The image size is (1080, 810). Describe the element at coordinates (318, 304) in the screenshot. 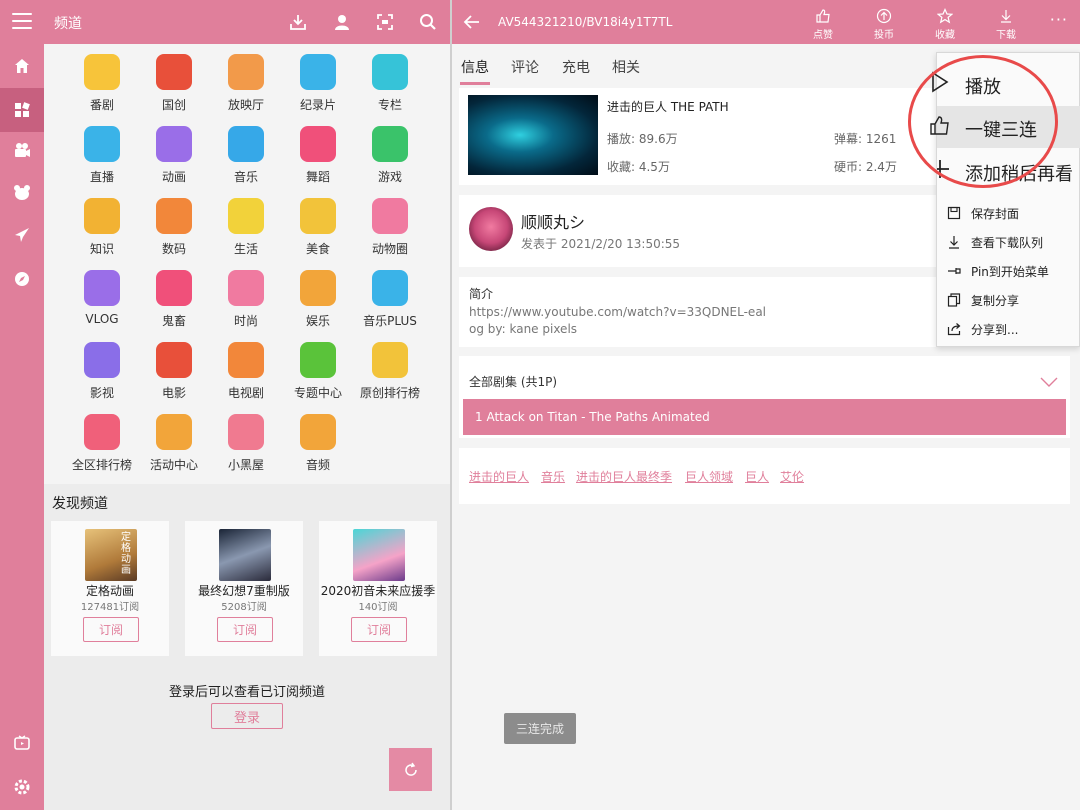

I see `category-item: 娱乐` at that location.